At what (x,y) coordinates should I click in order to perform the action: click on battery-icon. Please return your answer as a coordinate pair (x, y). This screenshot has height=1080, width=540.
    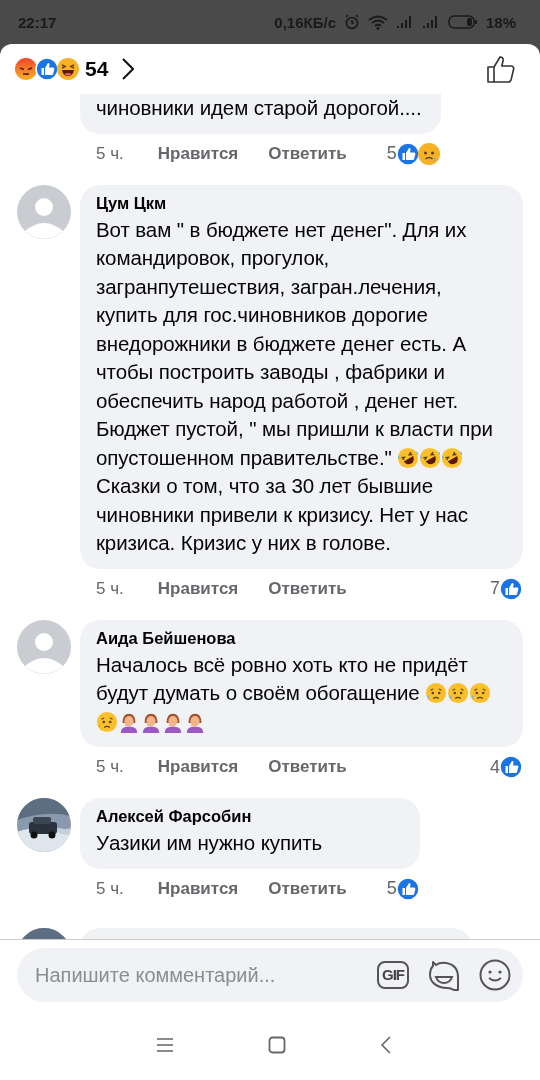
    Looking at the image, I should click on (462, 22).